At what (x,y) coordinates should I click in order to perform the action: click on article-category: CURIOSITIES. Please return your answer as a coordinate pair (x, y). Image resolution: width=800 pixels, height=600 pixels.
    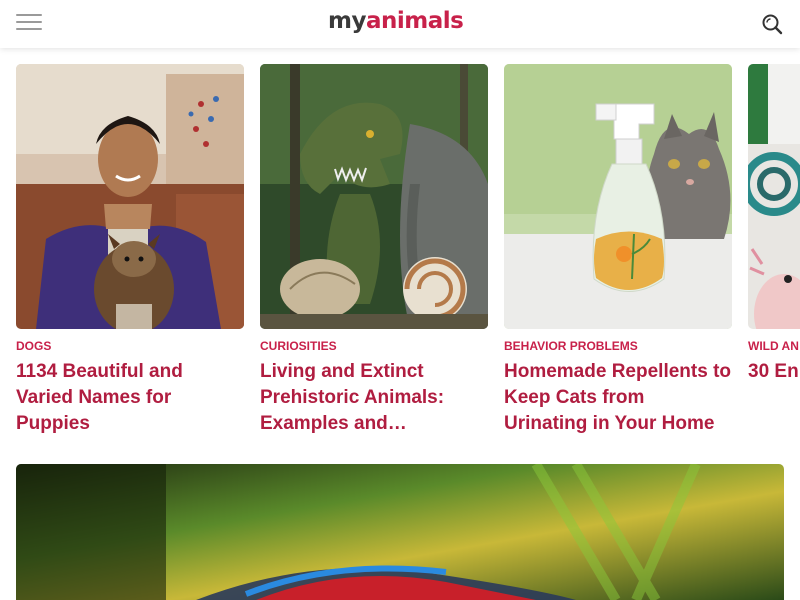
    Looking at the image, I should click on (374, 346).